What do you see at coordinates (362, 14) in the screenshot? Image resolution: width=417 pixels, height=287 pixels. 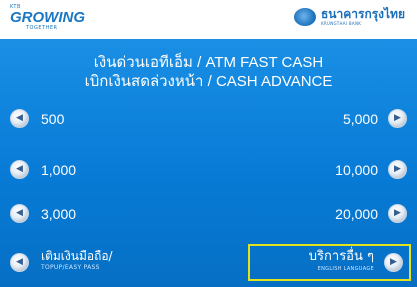 I see `bank-name-thai: ธนาคารกรุงไทย` at bounding box center [362, 14].